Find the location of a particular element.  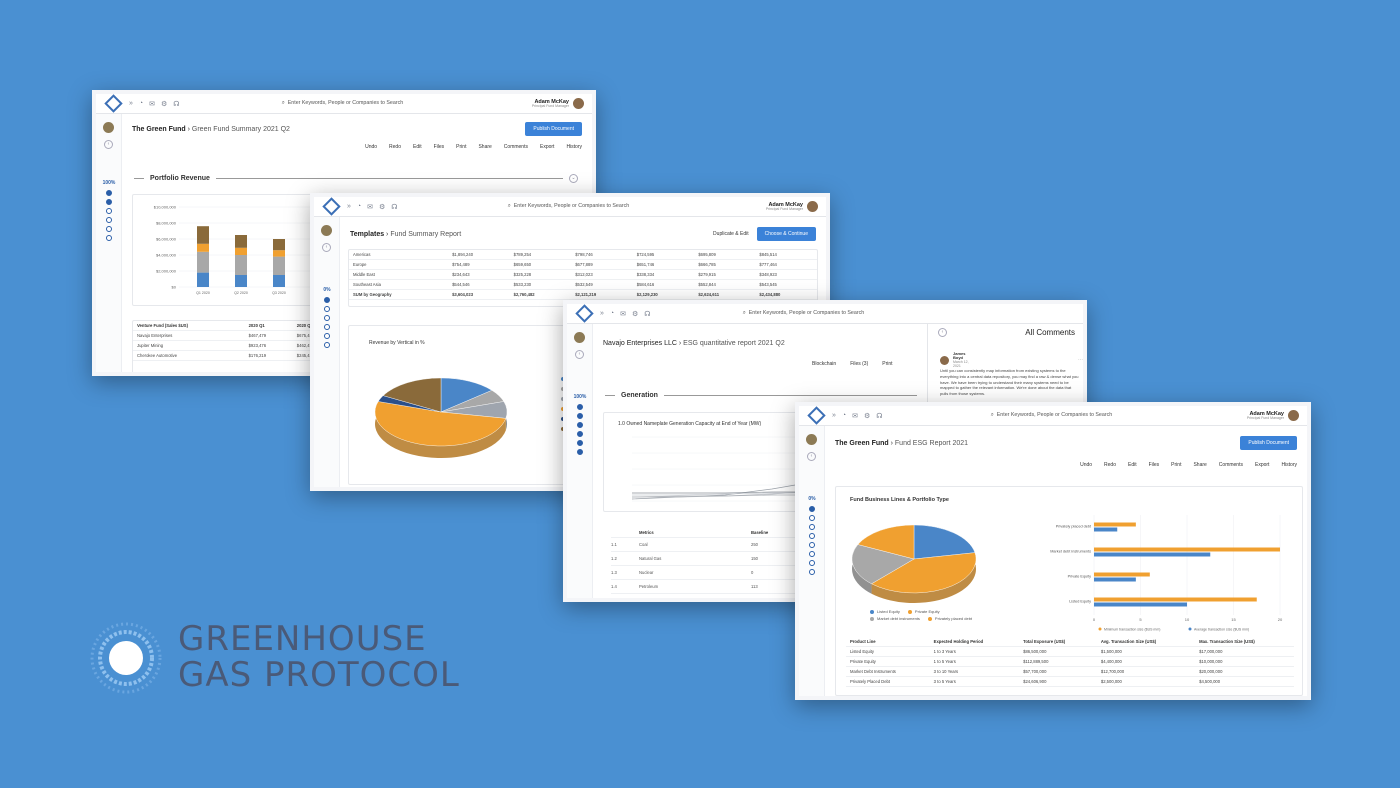

collapse-icon: ⌄ is located at coordinates (573, 178).